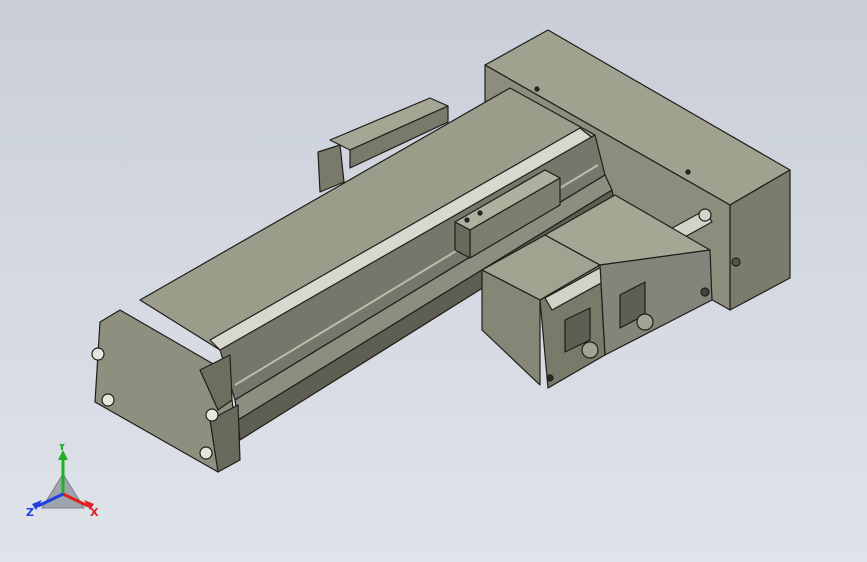 Image resolution: width=867 pixels, height=562 pixels. I want to click on axis-label-y: Y, so click(62, 448).